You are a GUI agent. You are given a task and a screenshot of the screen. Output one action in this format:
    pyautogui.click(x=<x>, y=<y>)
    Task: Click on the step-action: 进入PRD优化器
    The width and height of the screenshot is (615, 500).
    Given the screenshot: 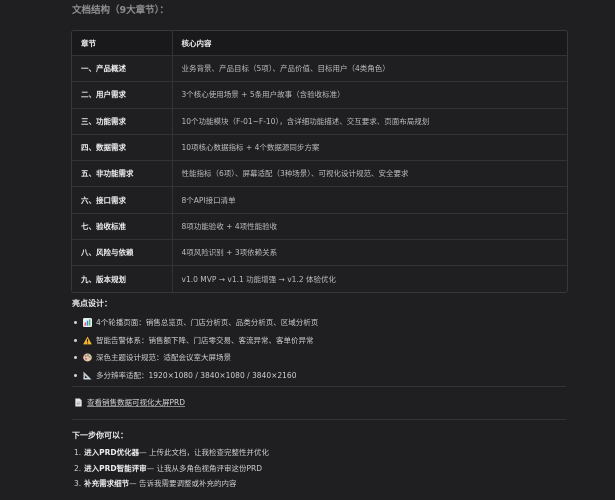 What is the action you would take?
    pyautogui.click(x=112, y=453)
    